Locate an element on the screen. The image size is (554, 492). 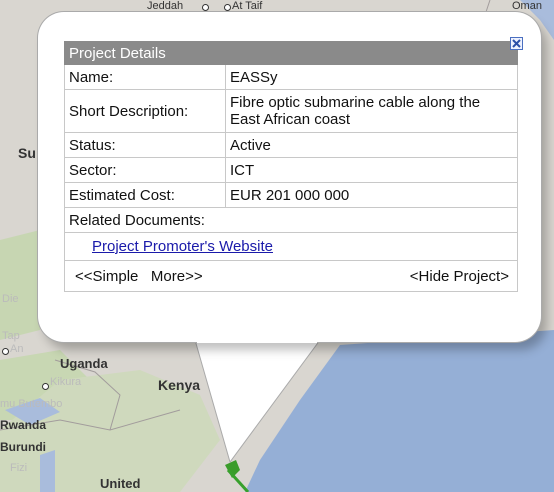
status-value: Active is located at coordinates (371, 145).